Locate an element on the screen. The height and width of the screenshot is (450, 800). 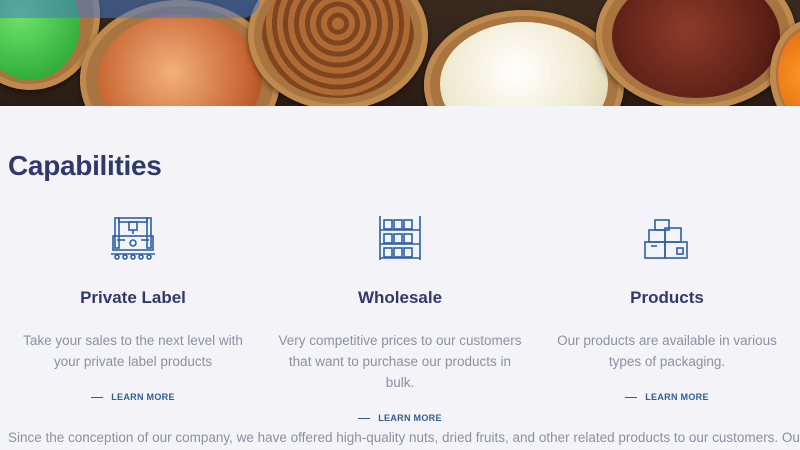
card-title: Wholesale is located at coordinates (400, 297).